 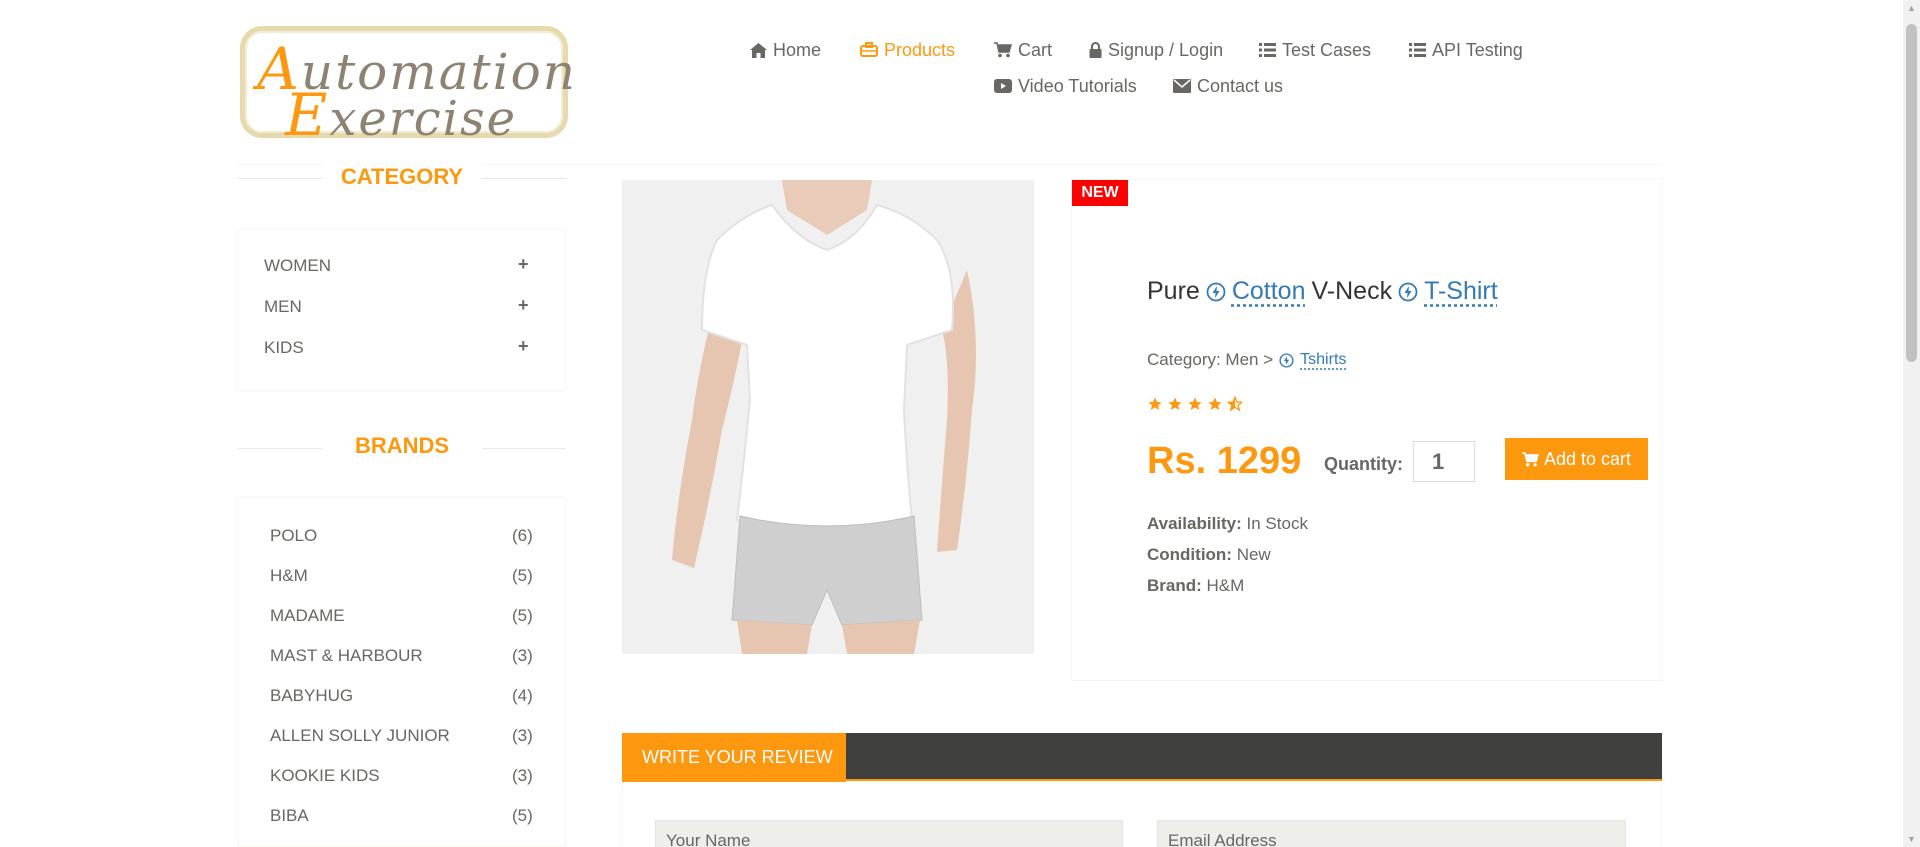 I want to click on add-to-cart-label: Add to cart, so click(x=1587, y=458).